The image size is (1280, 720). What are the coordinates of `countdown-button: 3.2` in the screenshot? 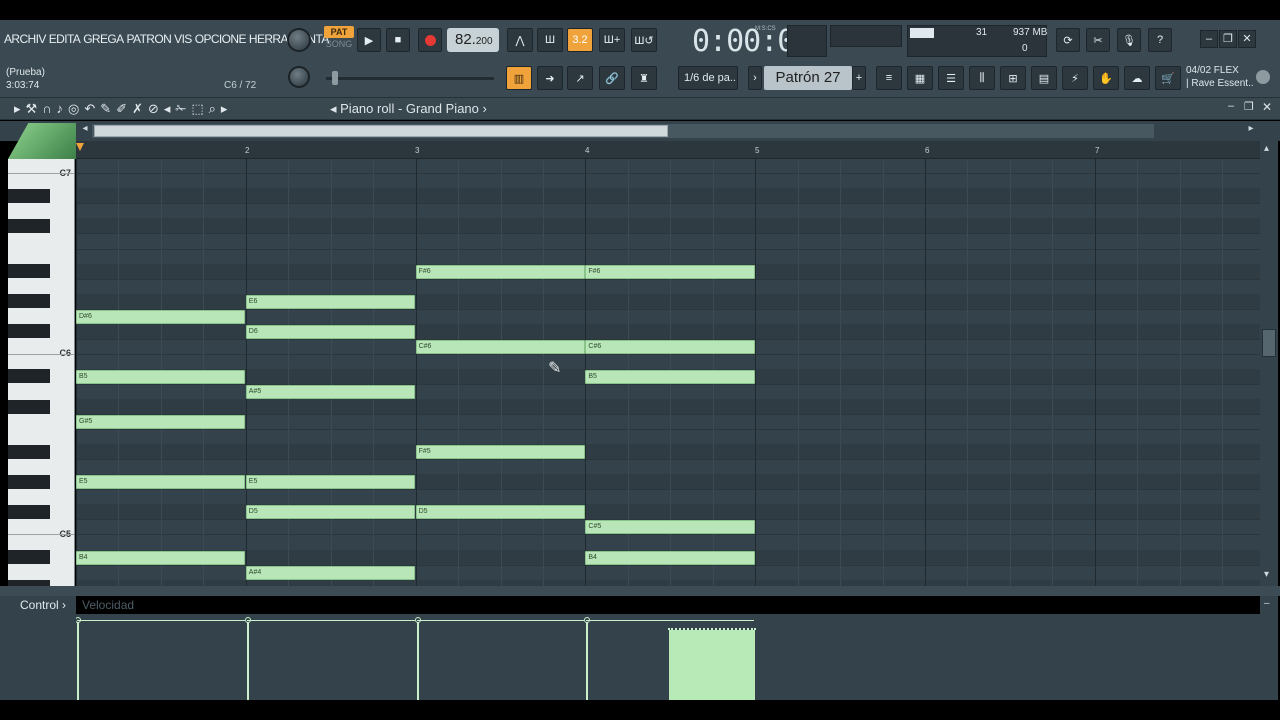 It's located at (580, 40).